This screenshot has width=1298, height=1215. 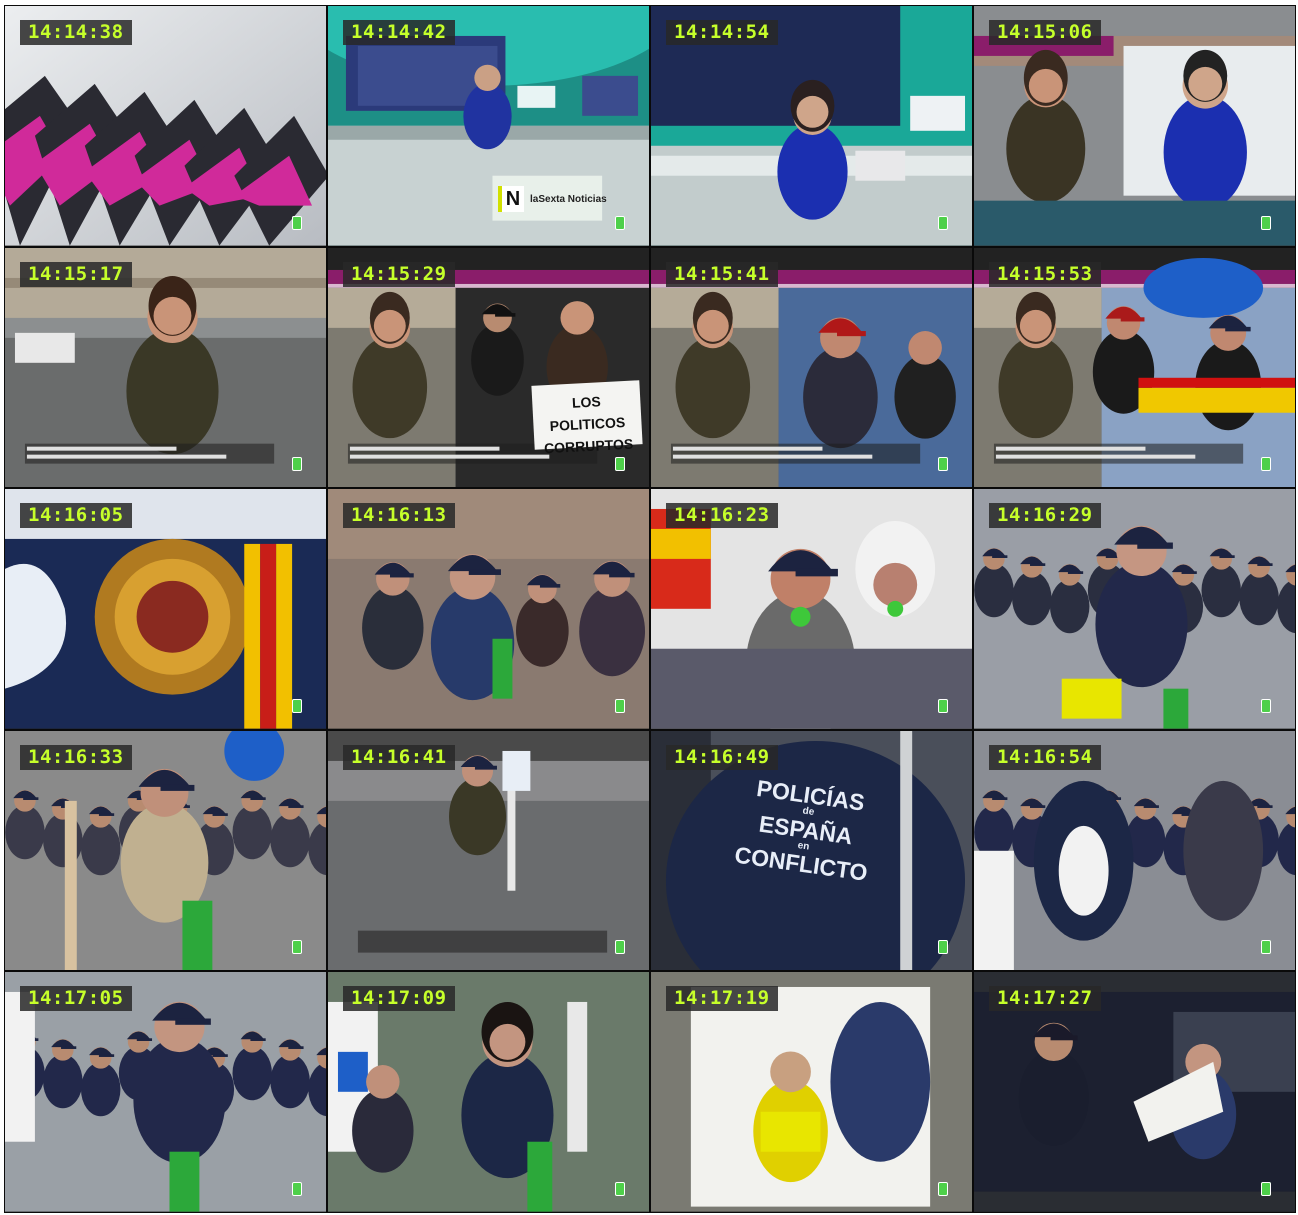 What do you see at coordinates (722, 999) in the screenshot?
I see `frame-timestamp: 14:17:19` at bounding box center [722, 999].